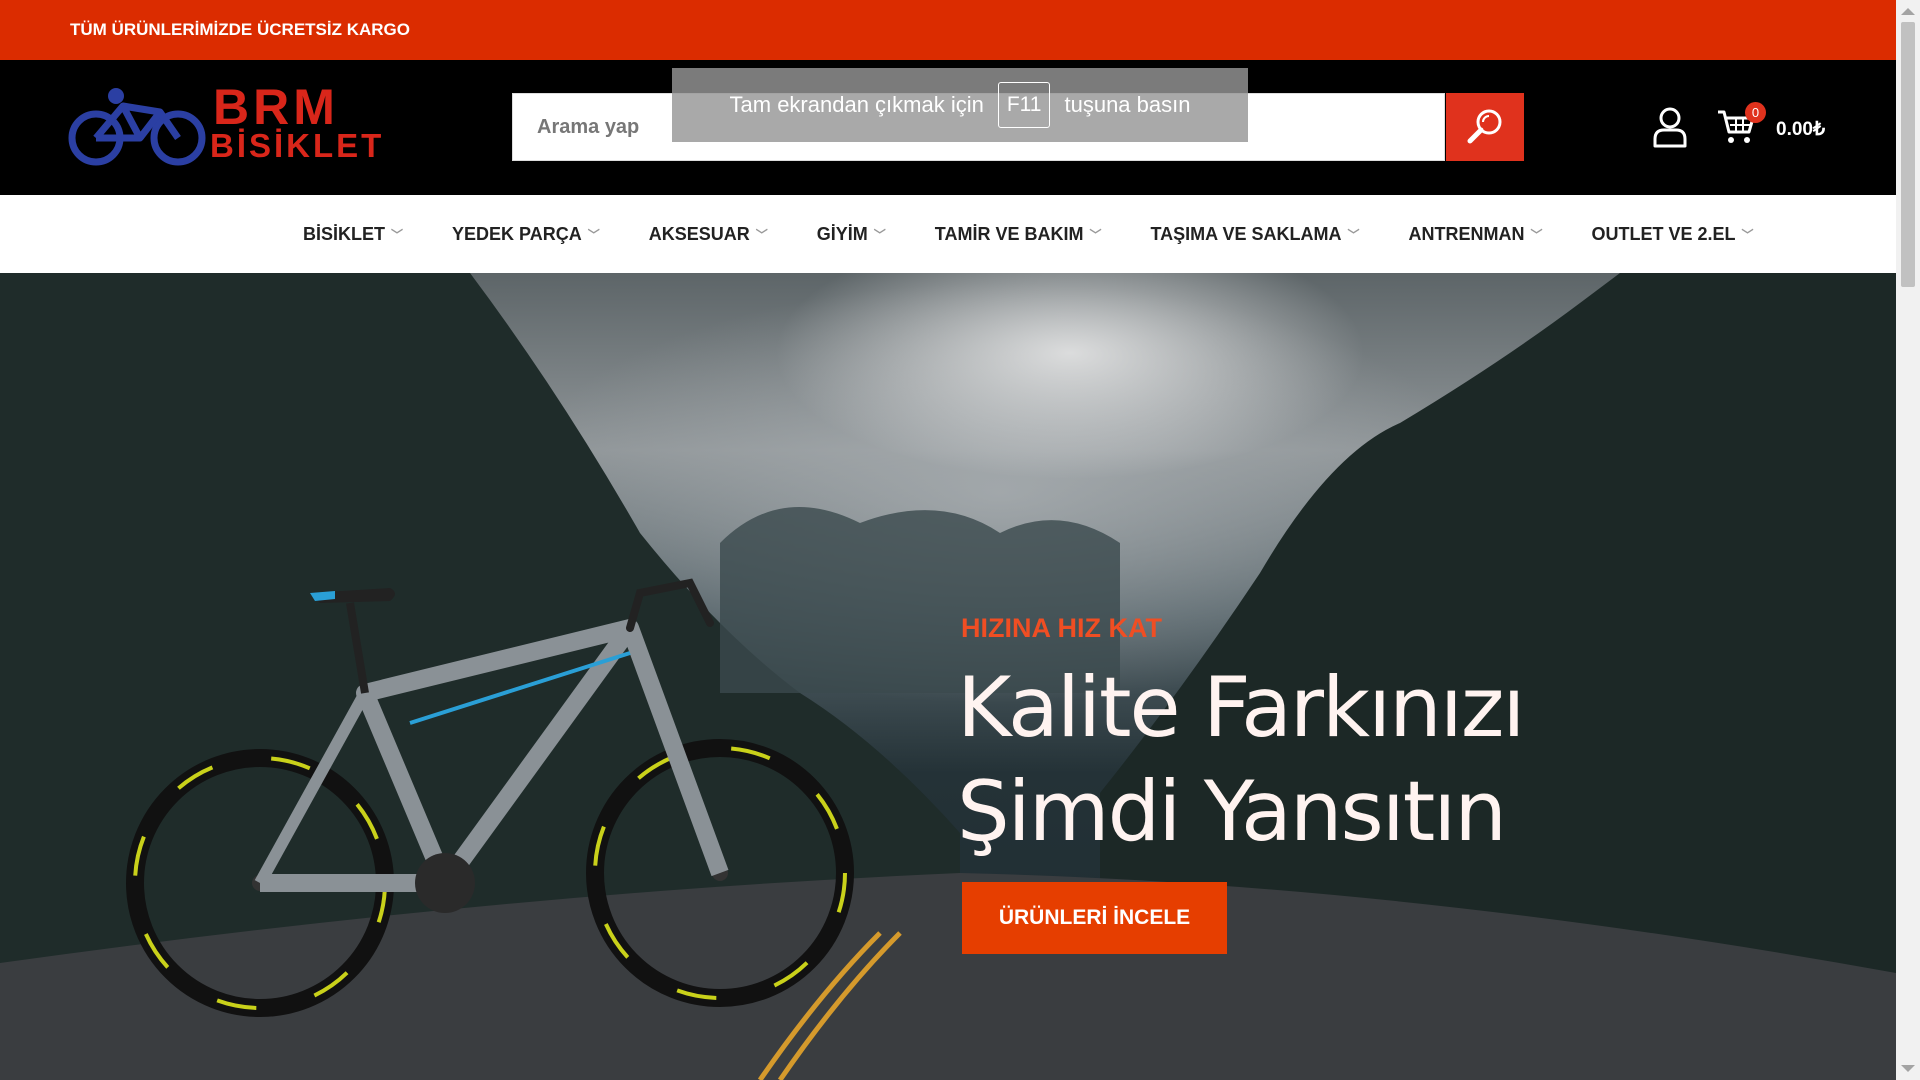  What do you see at coordinates (948, 30) in the screenshot?
I see `top-promo-bar: TÜM ÜRÜNLERİMİZDE ÜCRETSİZ KARGO` at bounding box center [948, 30].